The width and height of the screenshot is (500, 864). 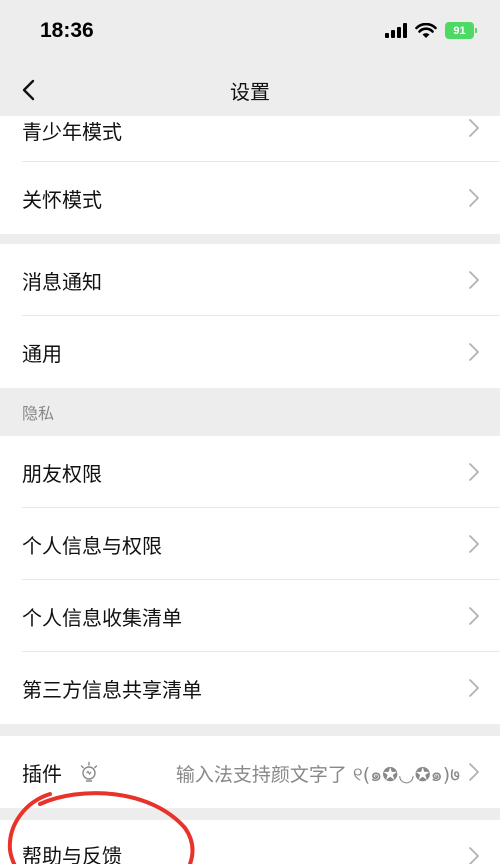 What do you see at coordinates (42, 353) in the screenshot?
I see `list-item-label: 通用` at bounding box center [42, 353].